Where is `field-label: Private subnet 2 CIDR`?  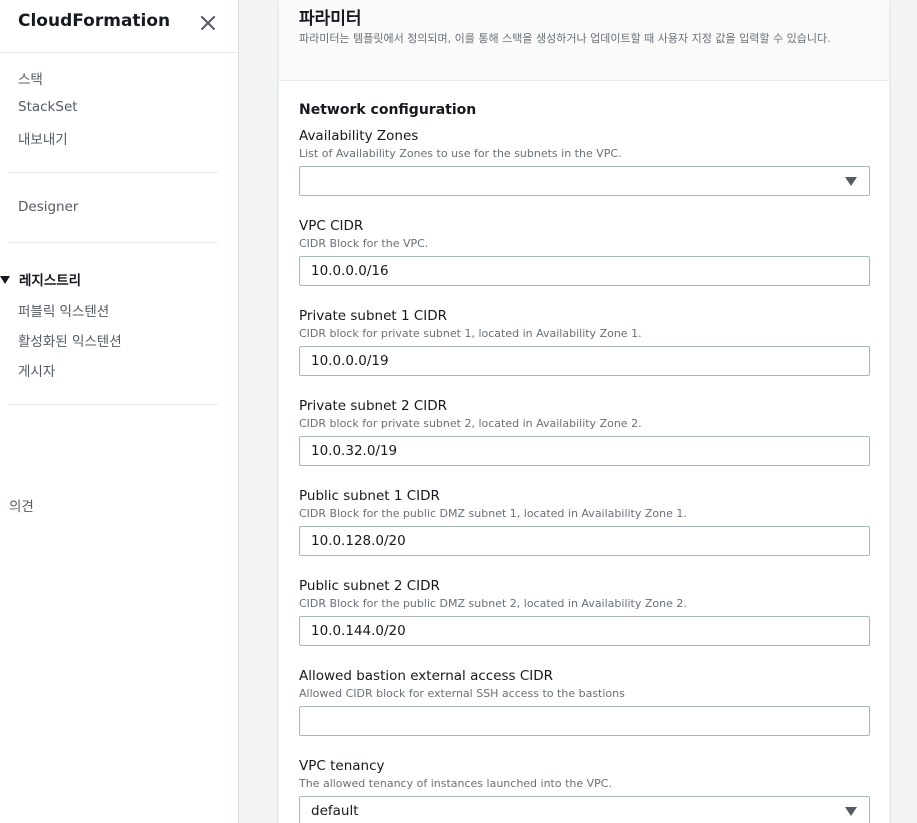
field-label: Private subnet 2 CIDR is located at coordinates (373, 406).